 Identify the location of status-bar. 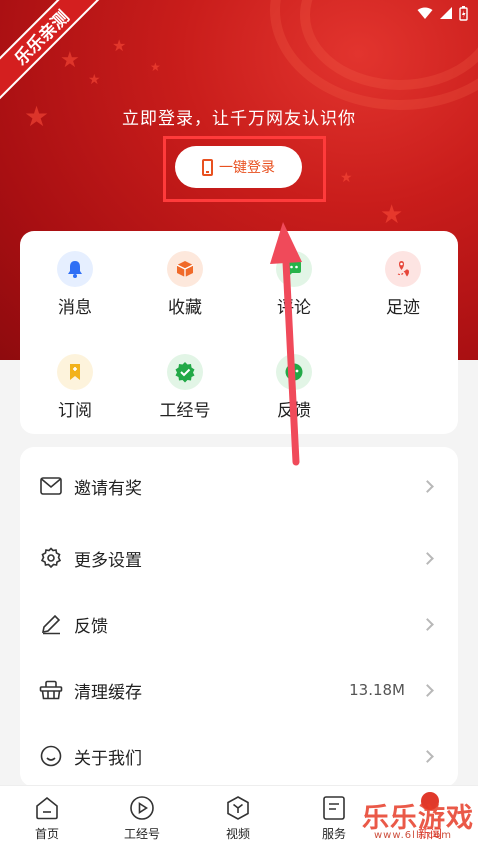
(442, 15).